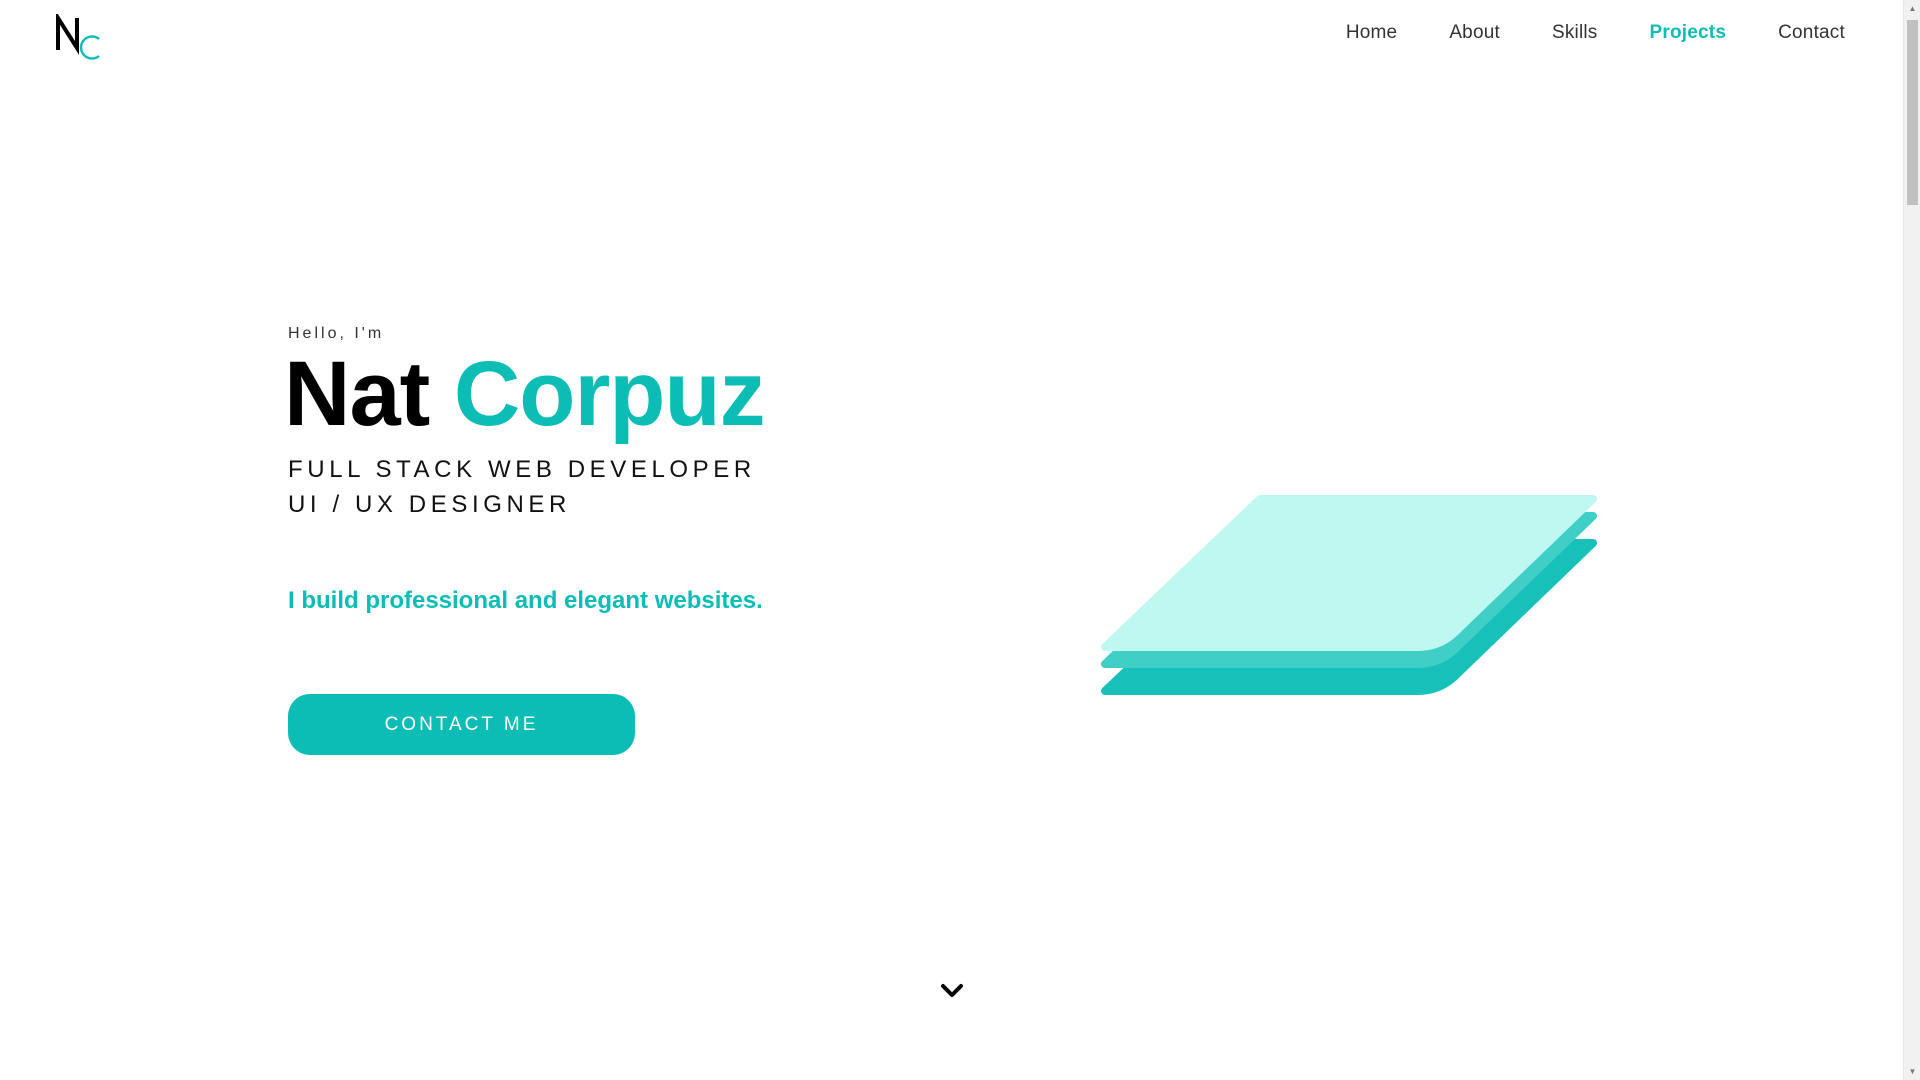  Describe the element at coordinates (357, 394) in the screenshot. I see `hero-first-name: Nat` at that location.